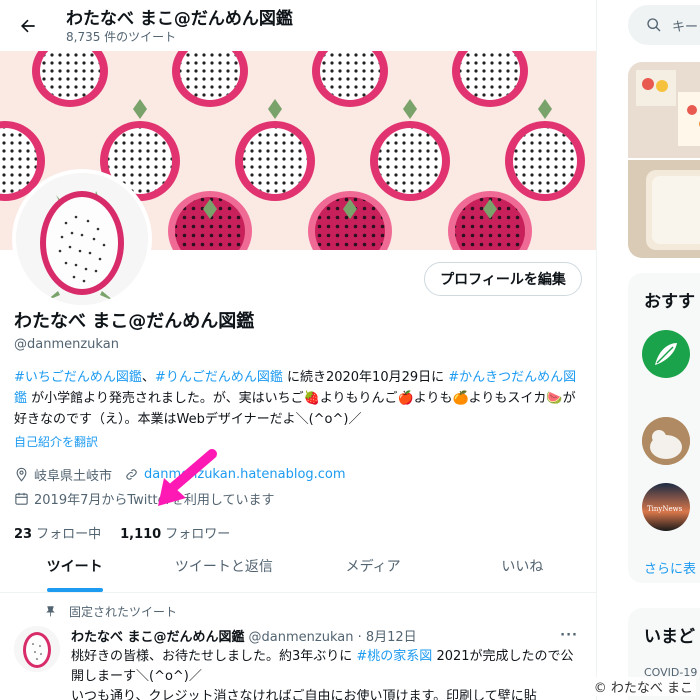 The width and height of the screenshot is (700, 700). I want to click on profile-header-bar: わたなべ まこ@だんめん図鑑 8,735 件のツイート, so click(298, 25).